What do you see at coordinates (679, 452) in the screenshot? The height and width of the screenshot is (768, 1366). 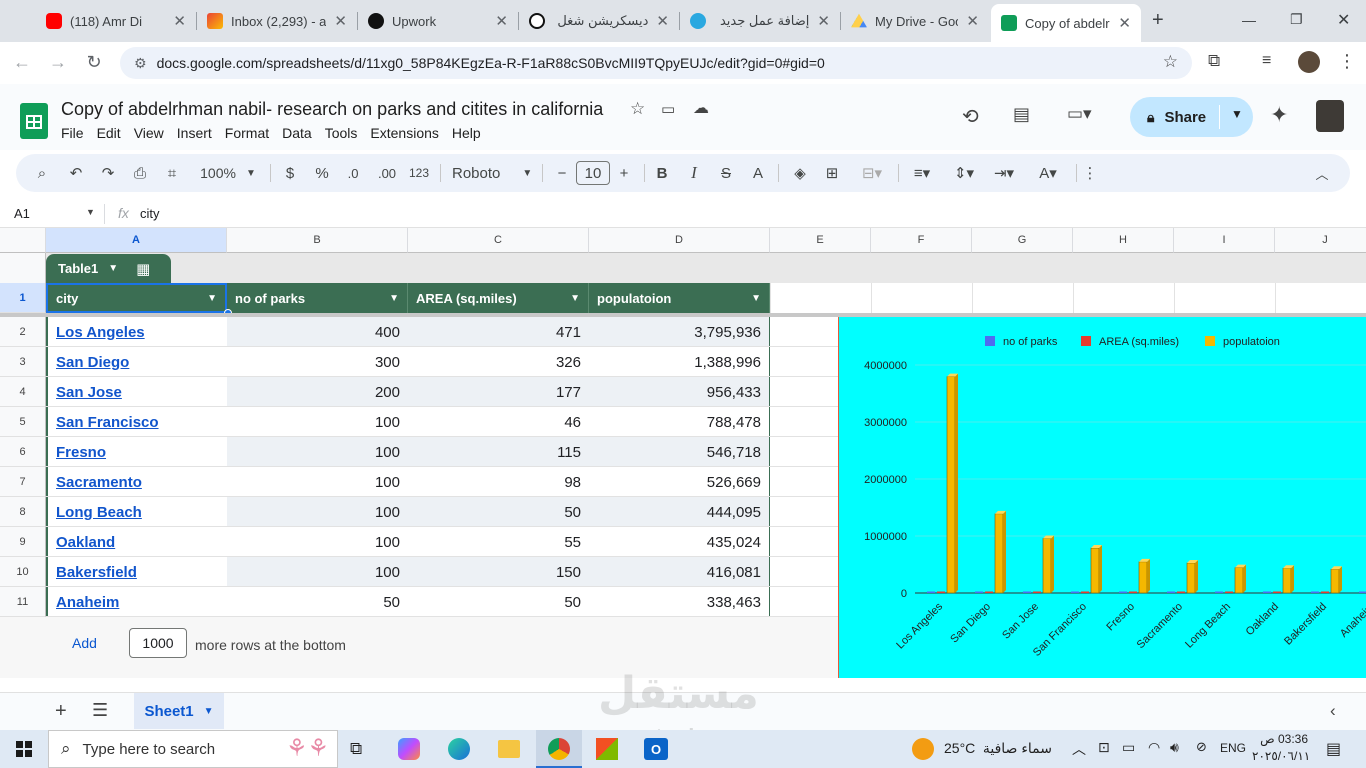 I see `table-cell-population: 546,718` at bounding box center [679, 452].